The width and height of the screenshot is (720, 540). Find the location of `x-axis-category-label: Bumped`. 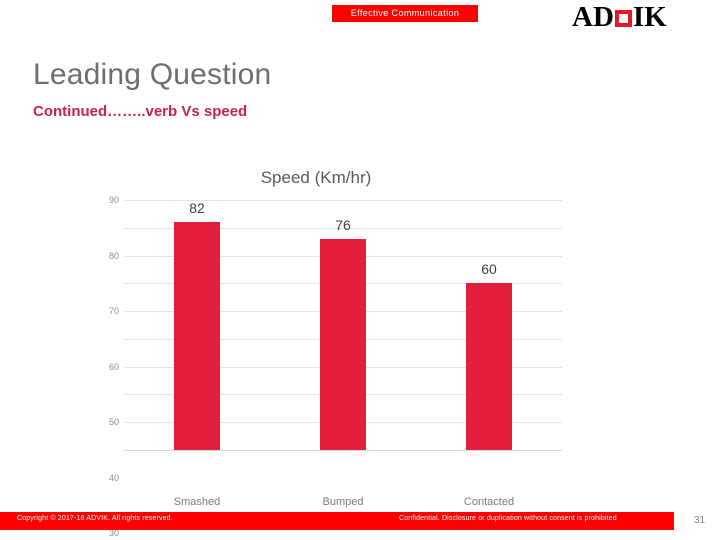

x-axis-category-label: Bumped is located at coordinates (343, 502).